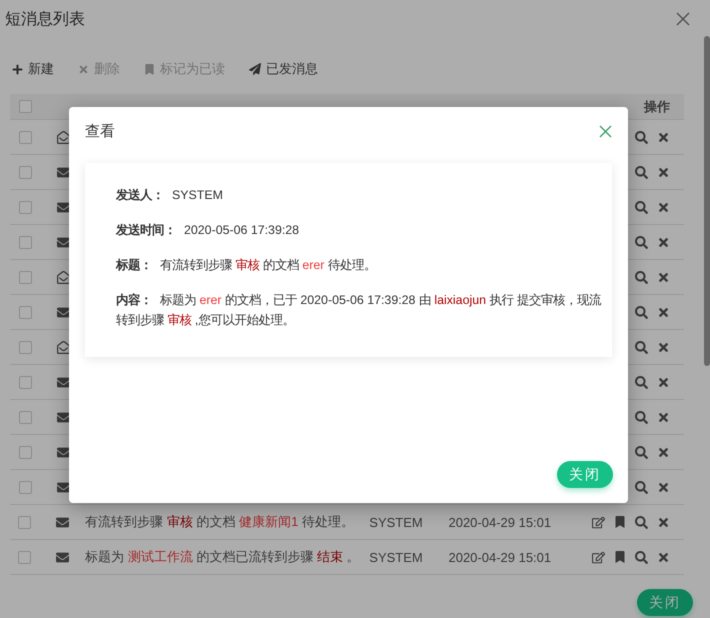 The image size is (710, 618). I want to click on scrollbar, so click(707, 201).